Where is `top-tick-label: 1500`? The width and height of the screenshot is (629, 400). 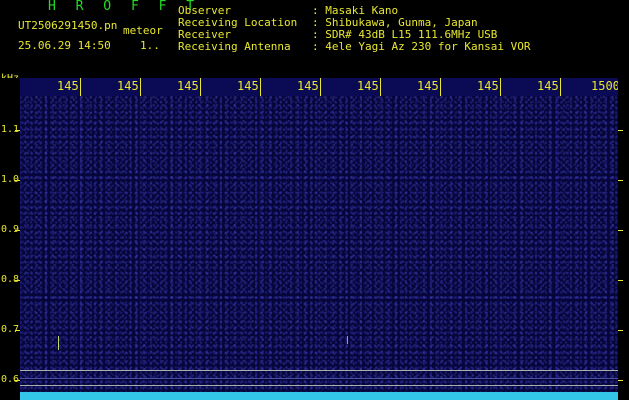 top-tick-label: 1500 is located at coordinates (605, 86).